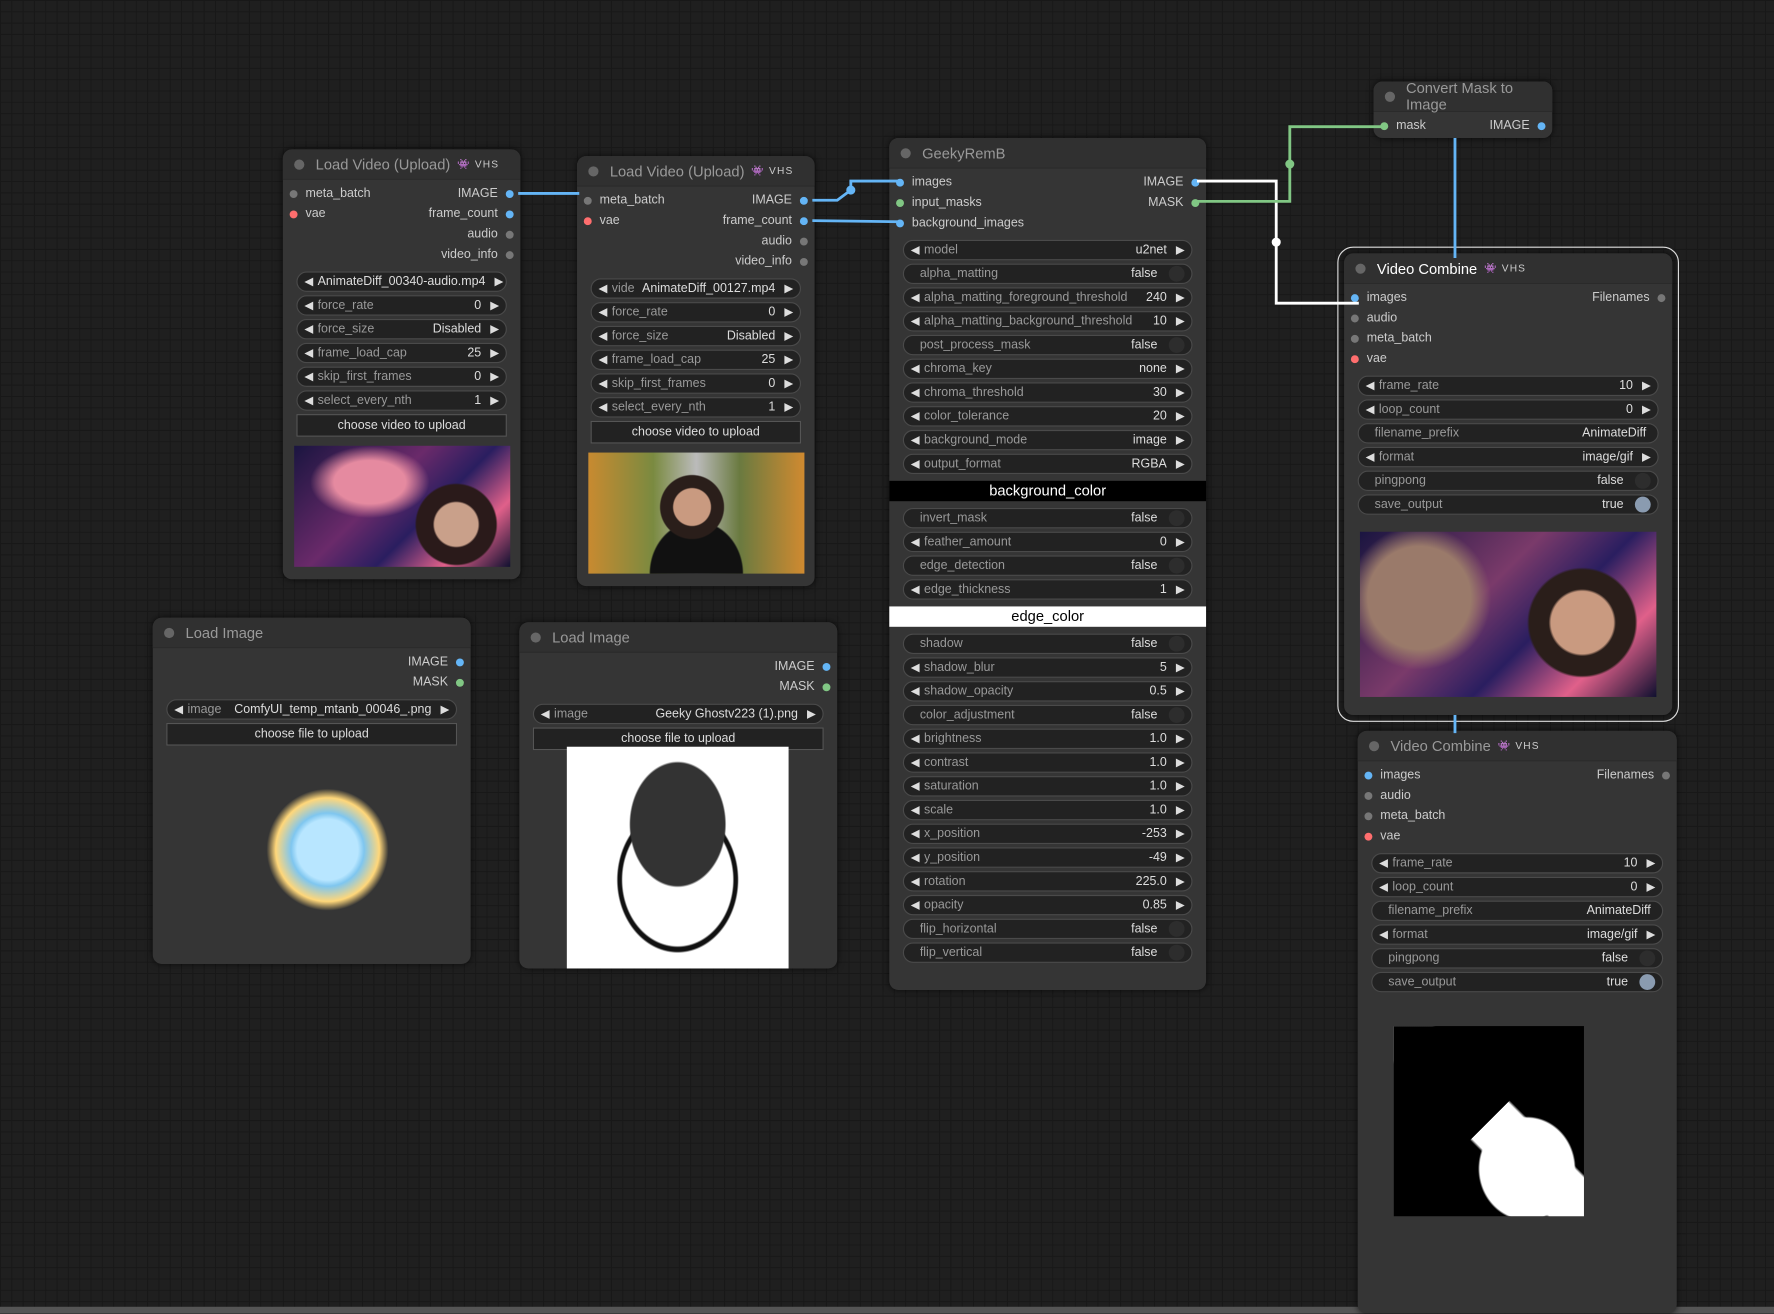  What do you see at coordinates (1047, 369) in the screenshot?
I see `widget-chroma-key: ◀ chroma_key none ▶` at bounding box center [1047, 369].